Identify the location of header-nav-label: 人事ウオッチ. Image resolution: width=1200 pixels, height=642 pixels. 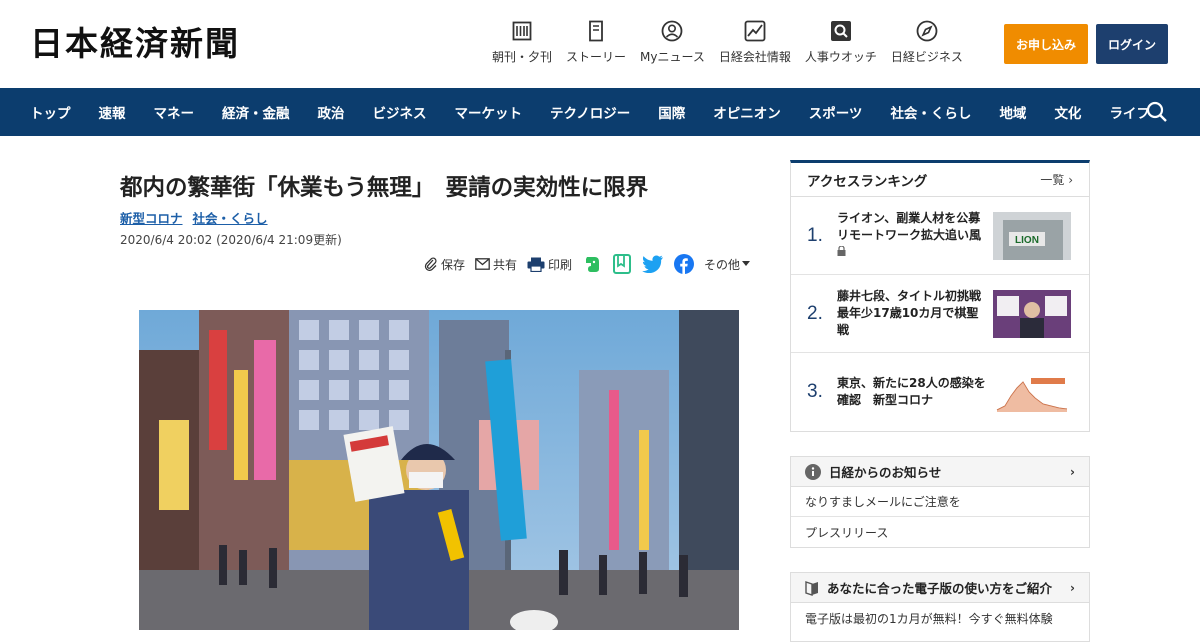
(840, 57).